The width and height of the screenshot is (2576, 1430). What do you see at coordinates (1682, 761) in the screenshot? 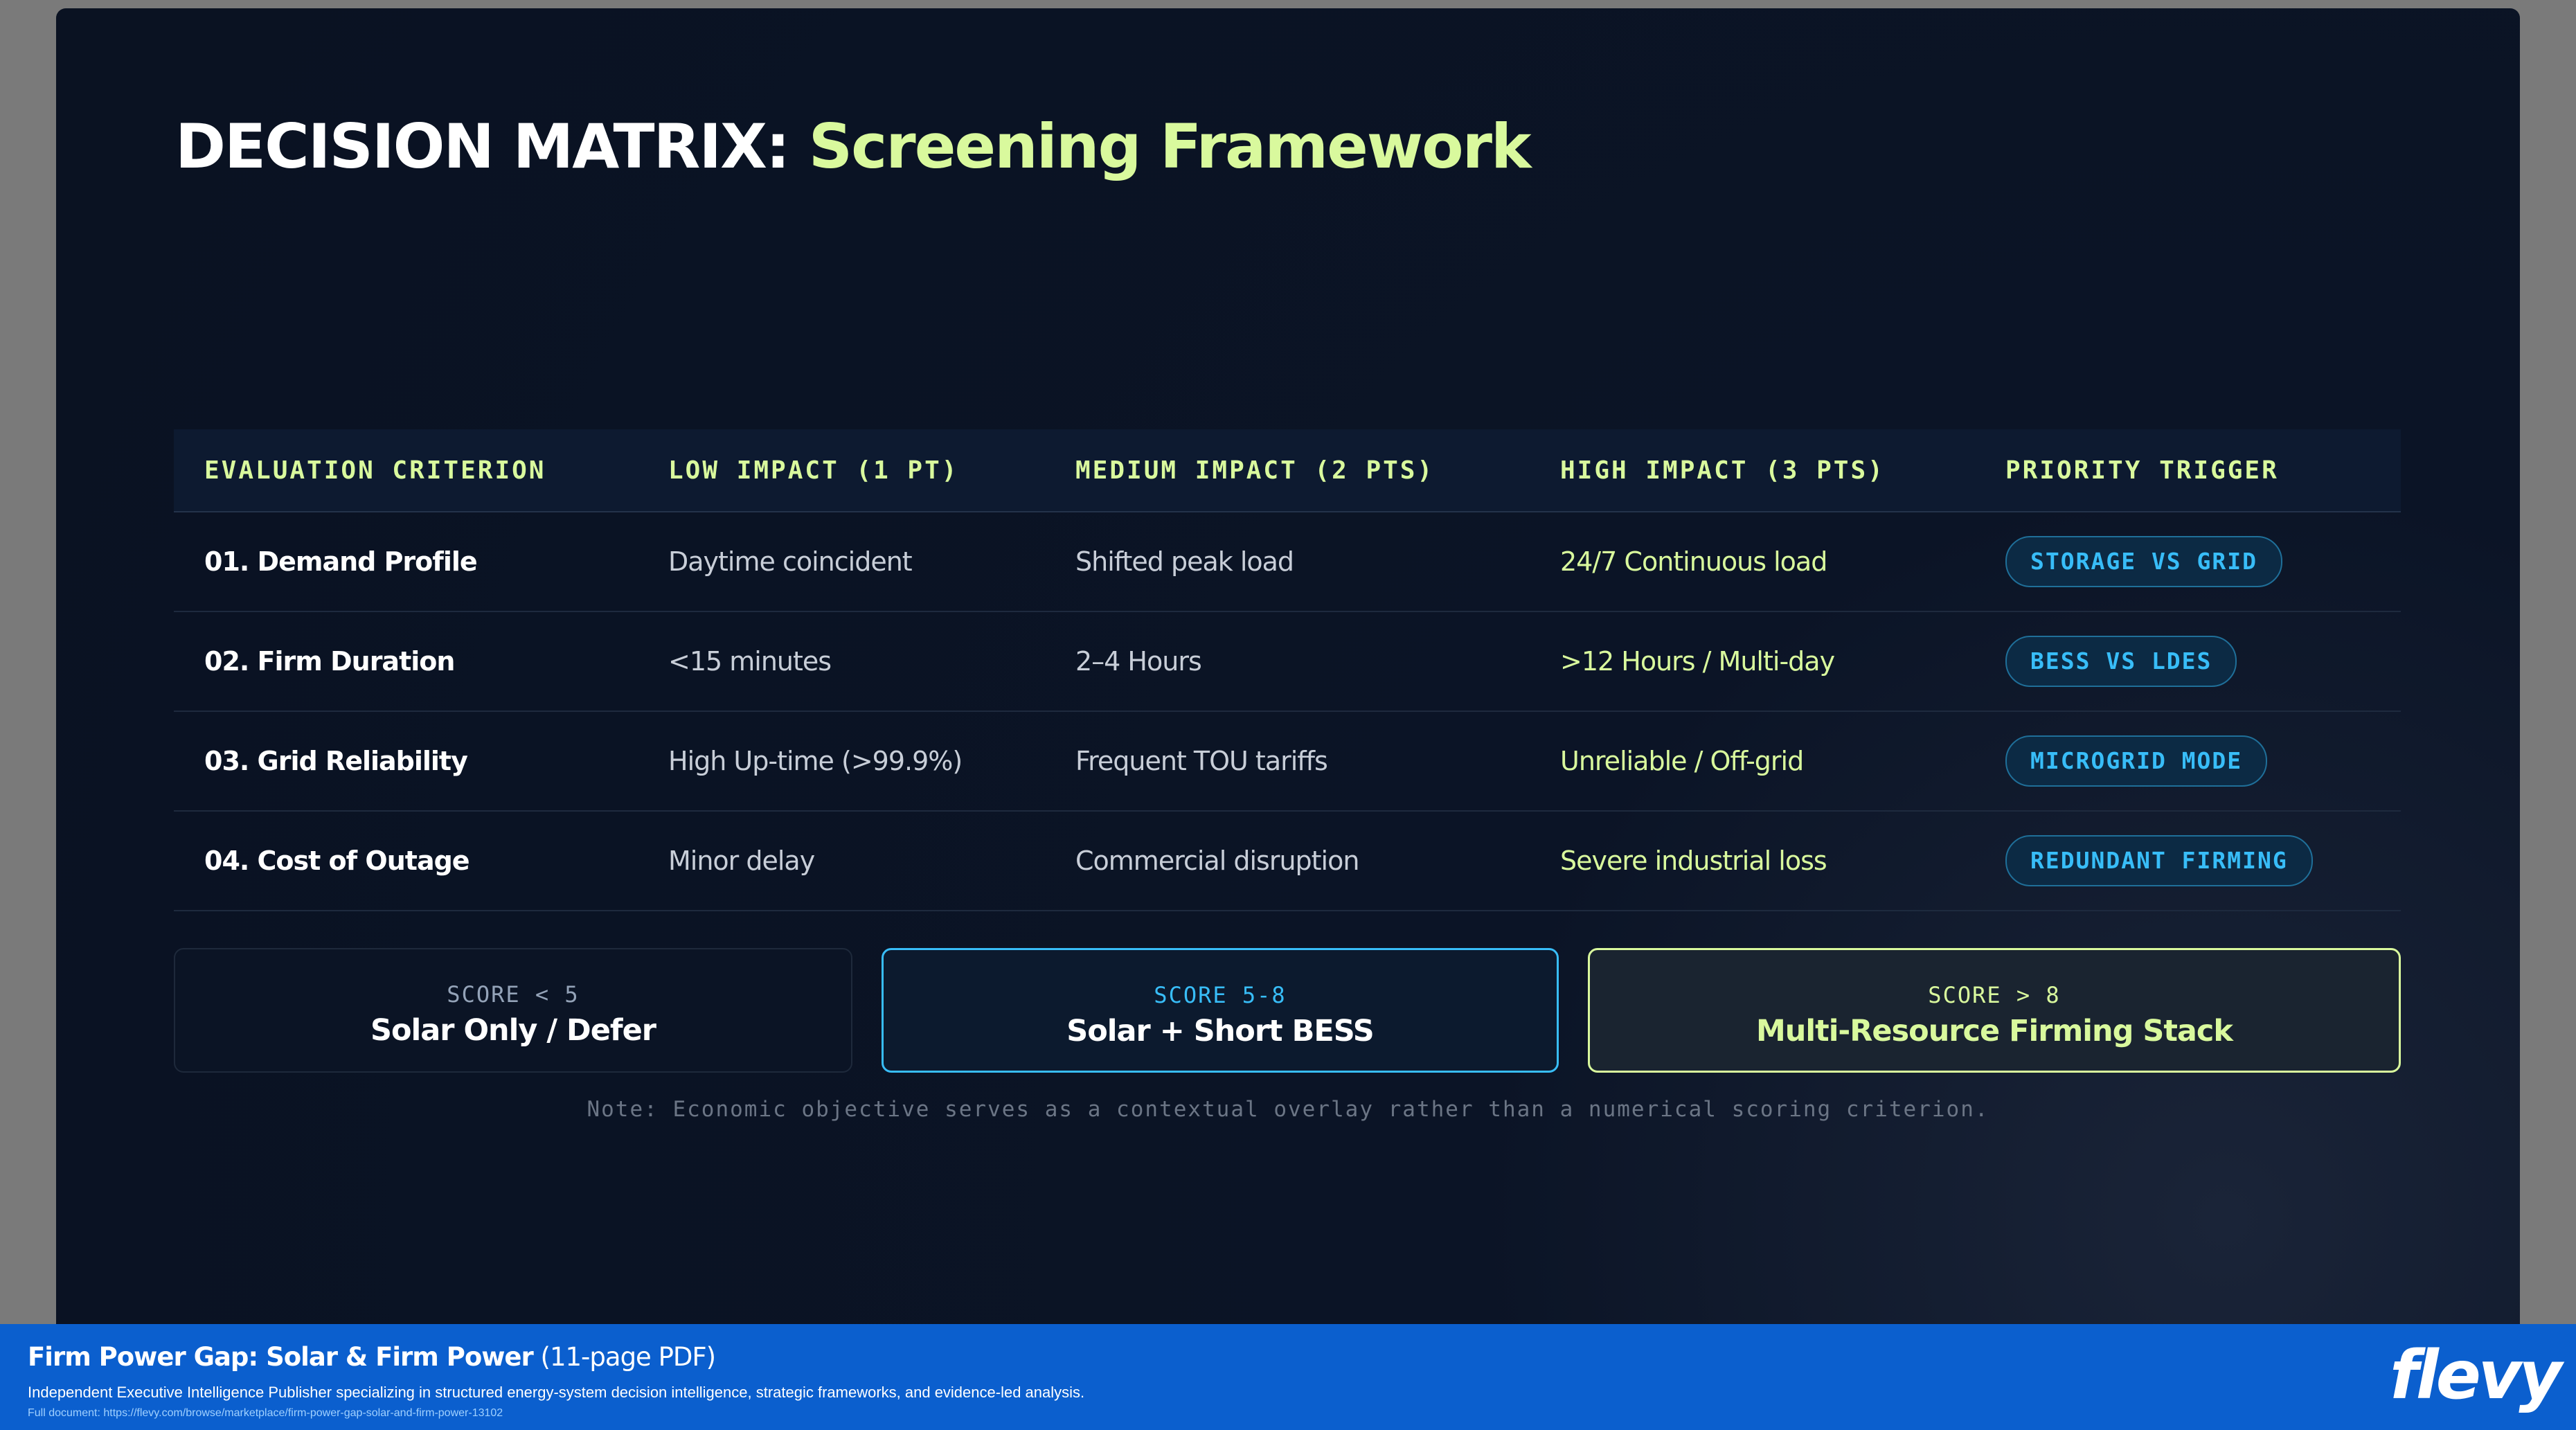
I see `high-impact-cell: Unreliable / Off-grid` at bounding box center [1682, 761].